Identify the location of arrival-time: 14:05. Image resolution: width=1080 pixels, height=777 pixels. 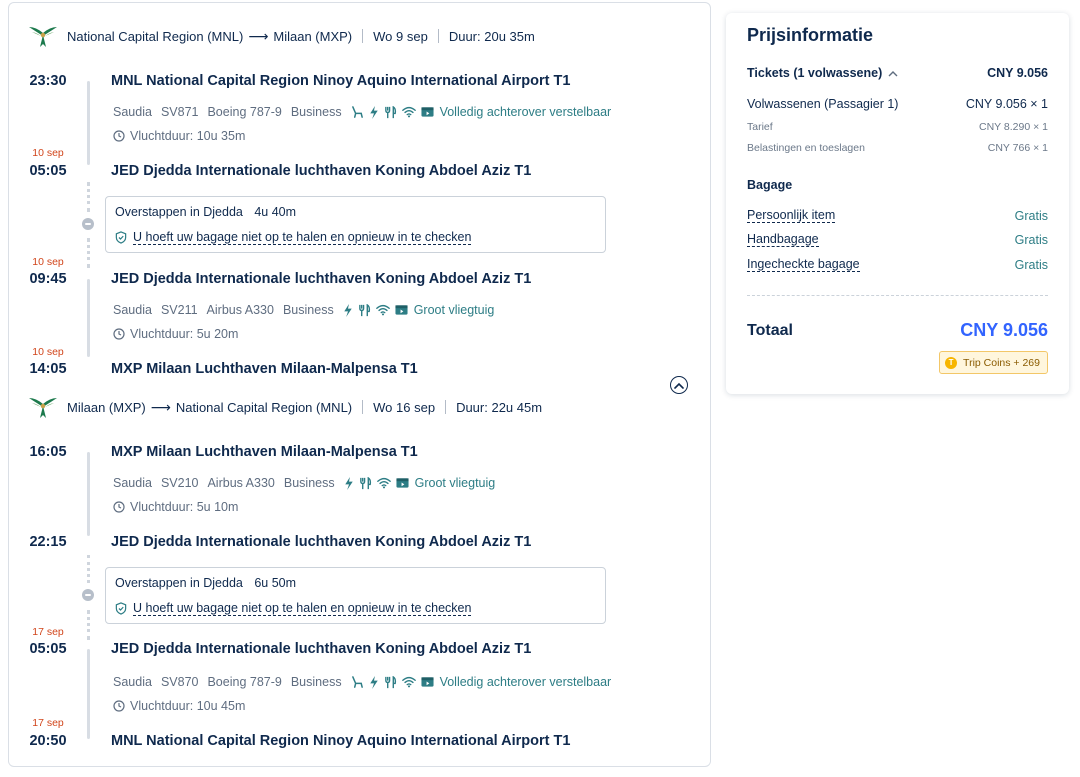
(48, 369).